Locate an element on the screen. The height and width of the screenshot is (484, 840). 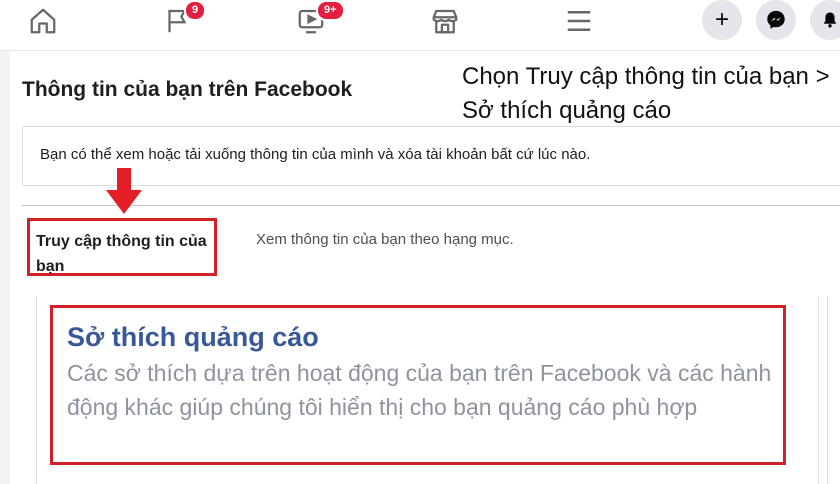
access-your-information-tab: Truy cập thông tin của bạn is located at coordinates (122, 247).